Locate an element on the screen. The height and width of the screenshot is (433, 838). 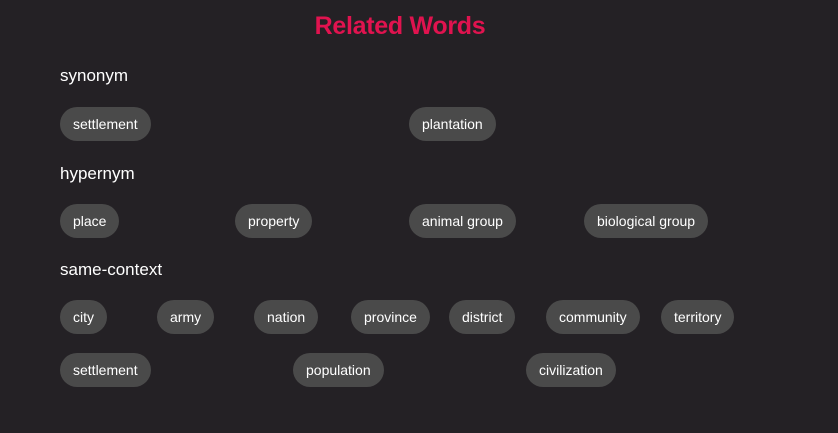
word-chip-population: population is located at coordinates (338, 370).